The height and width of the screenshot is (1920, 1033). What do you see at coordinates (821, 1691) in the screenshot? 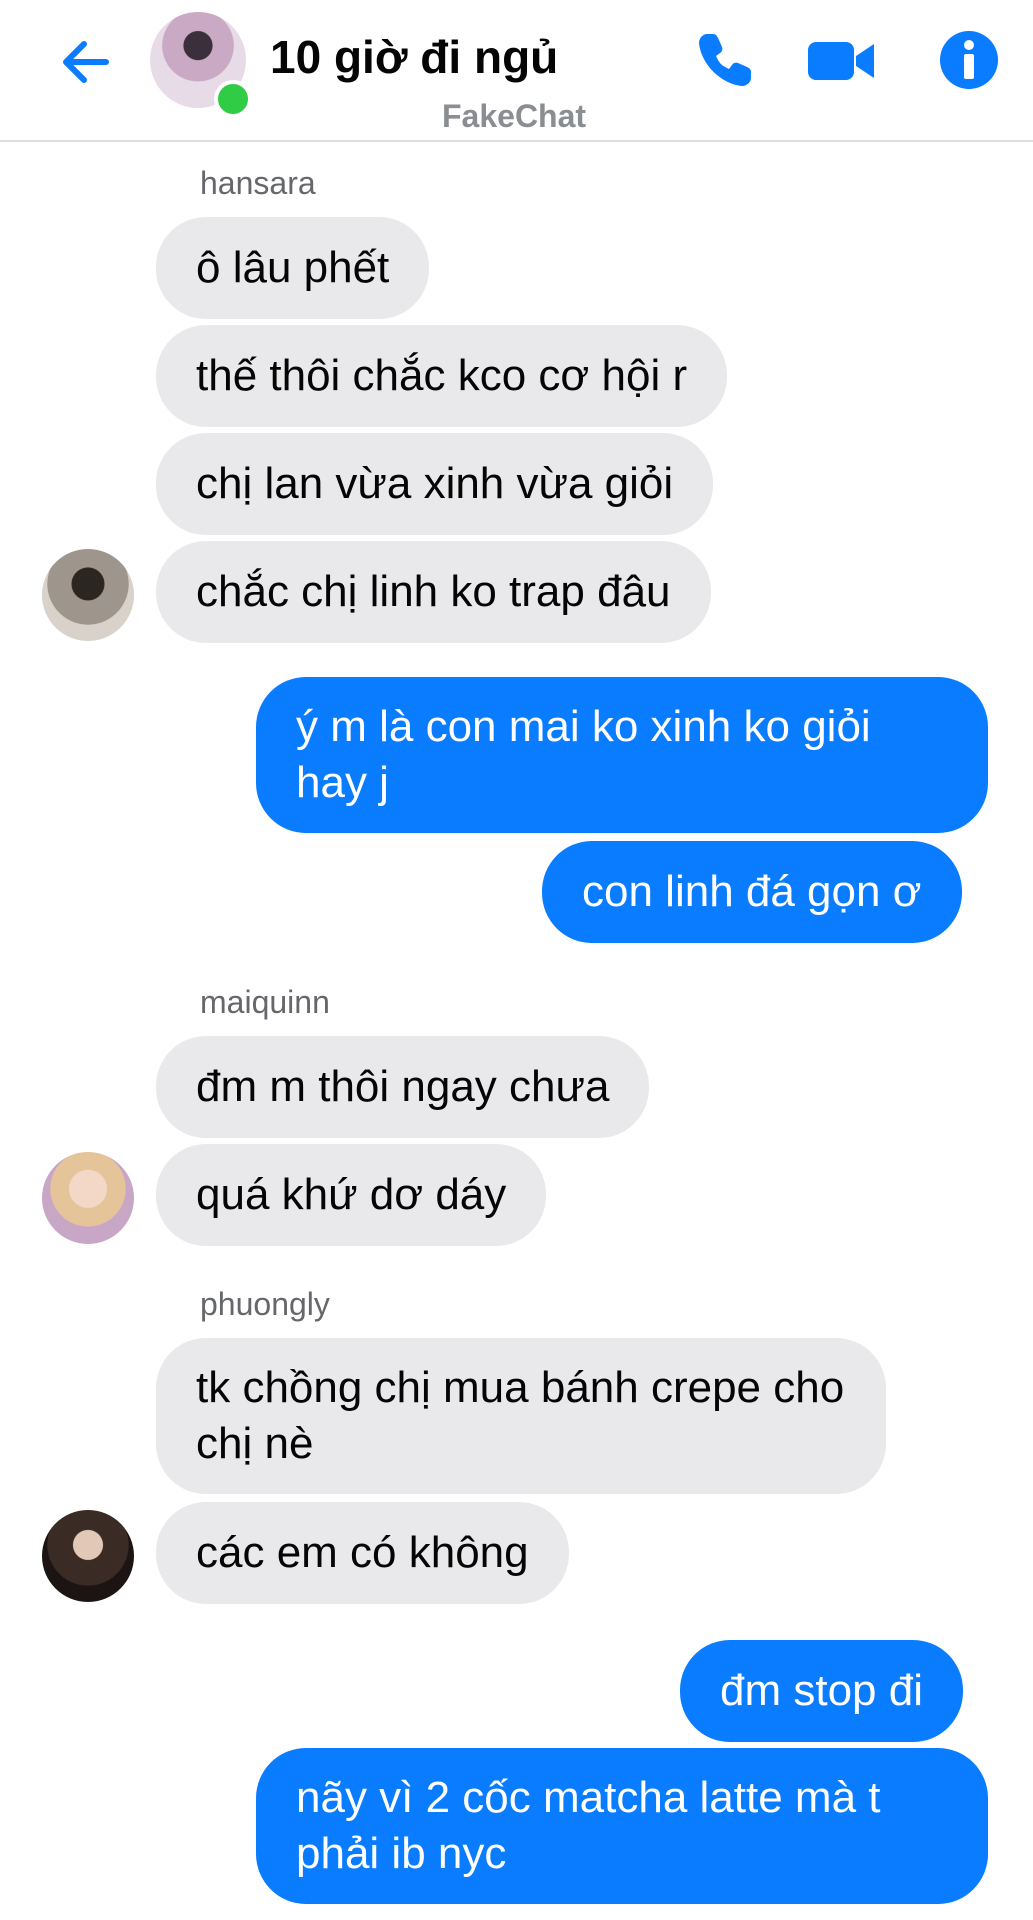
I see `message-bubble-outgoing: đm stop đi` at bounding box center [821, 1691].